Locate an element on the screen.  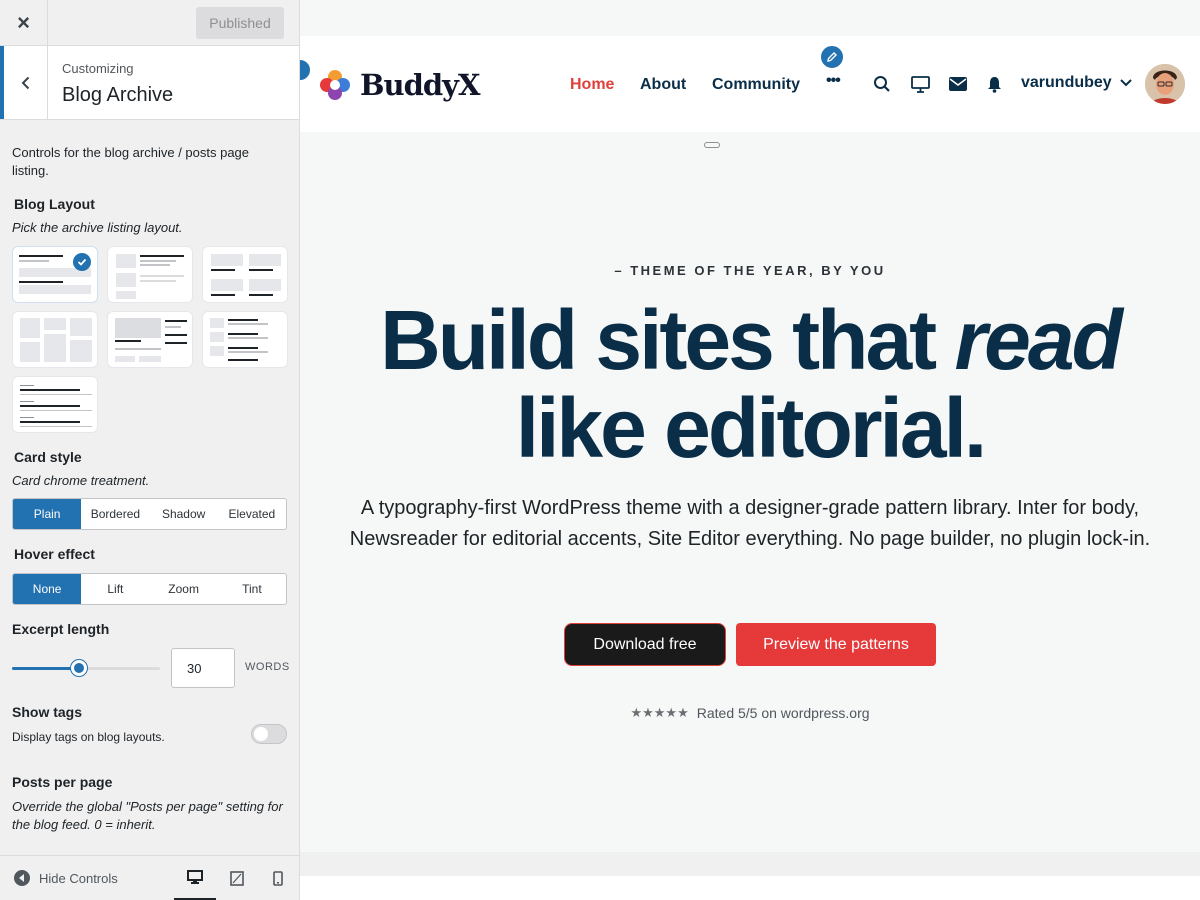
avatar is located at coordinates (1165, 84).